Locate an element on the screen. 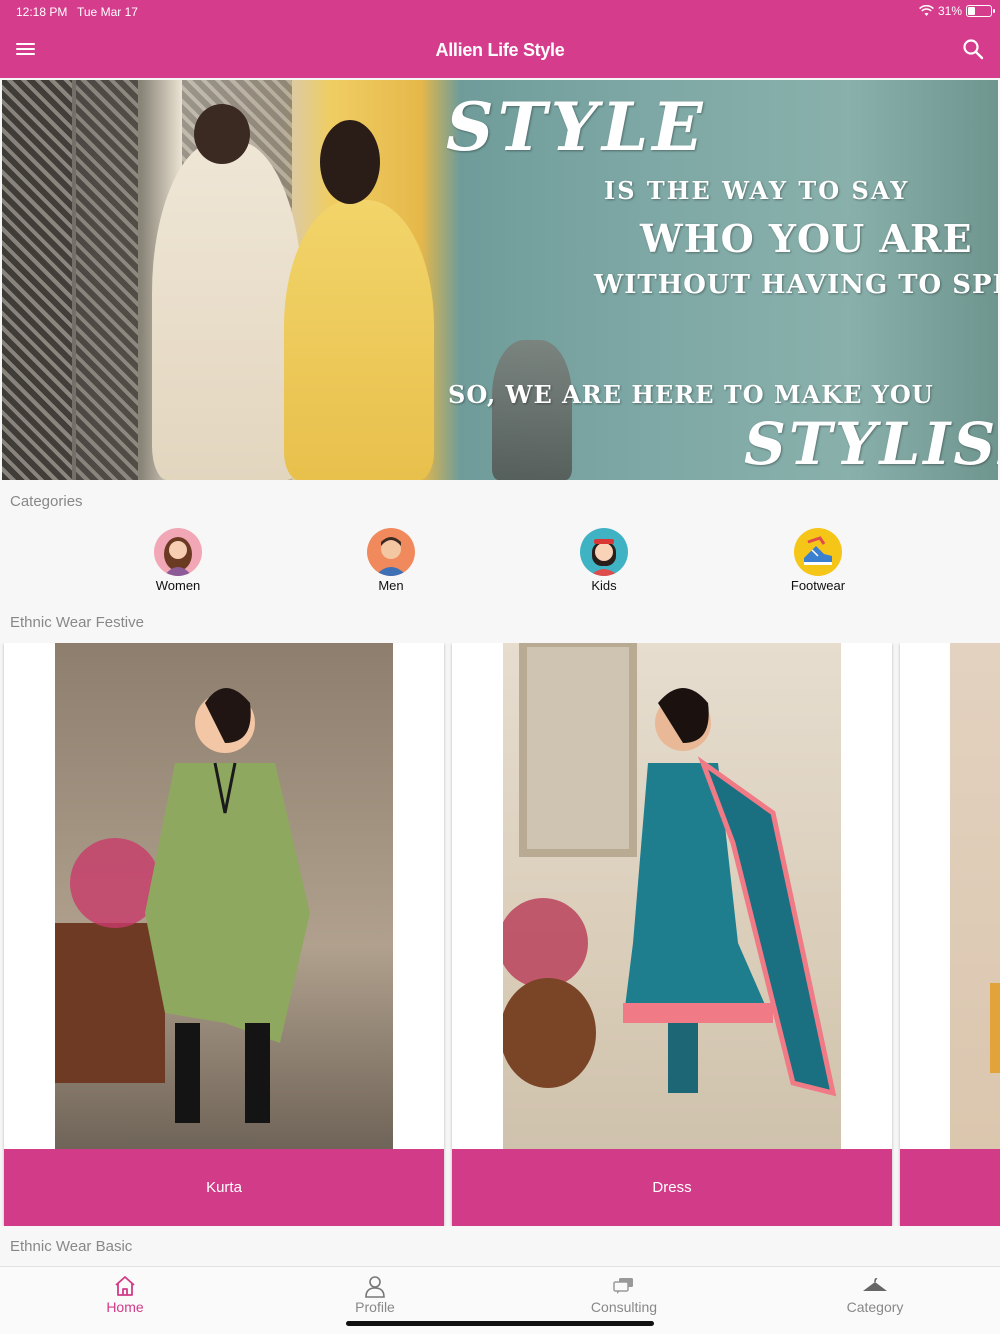 This screenshot has height=1334, width=1000. banner-text-so: SO, WE ARE HERE TO MAKE YOU is located at coordinates (691, 394).